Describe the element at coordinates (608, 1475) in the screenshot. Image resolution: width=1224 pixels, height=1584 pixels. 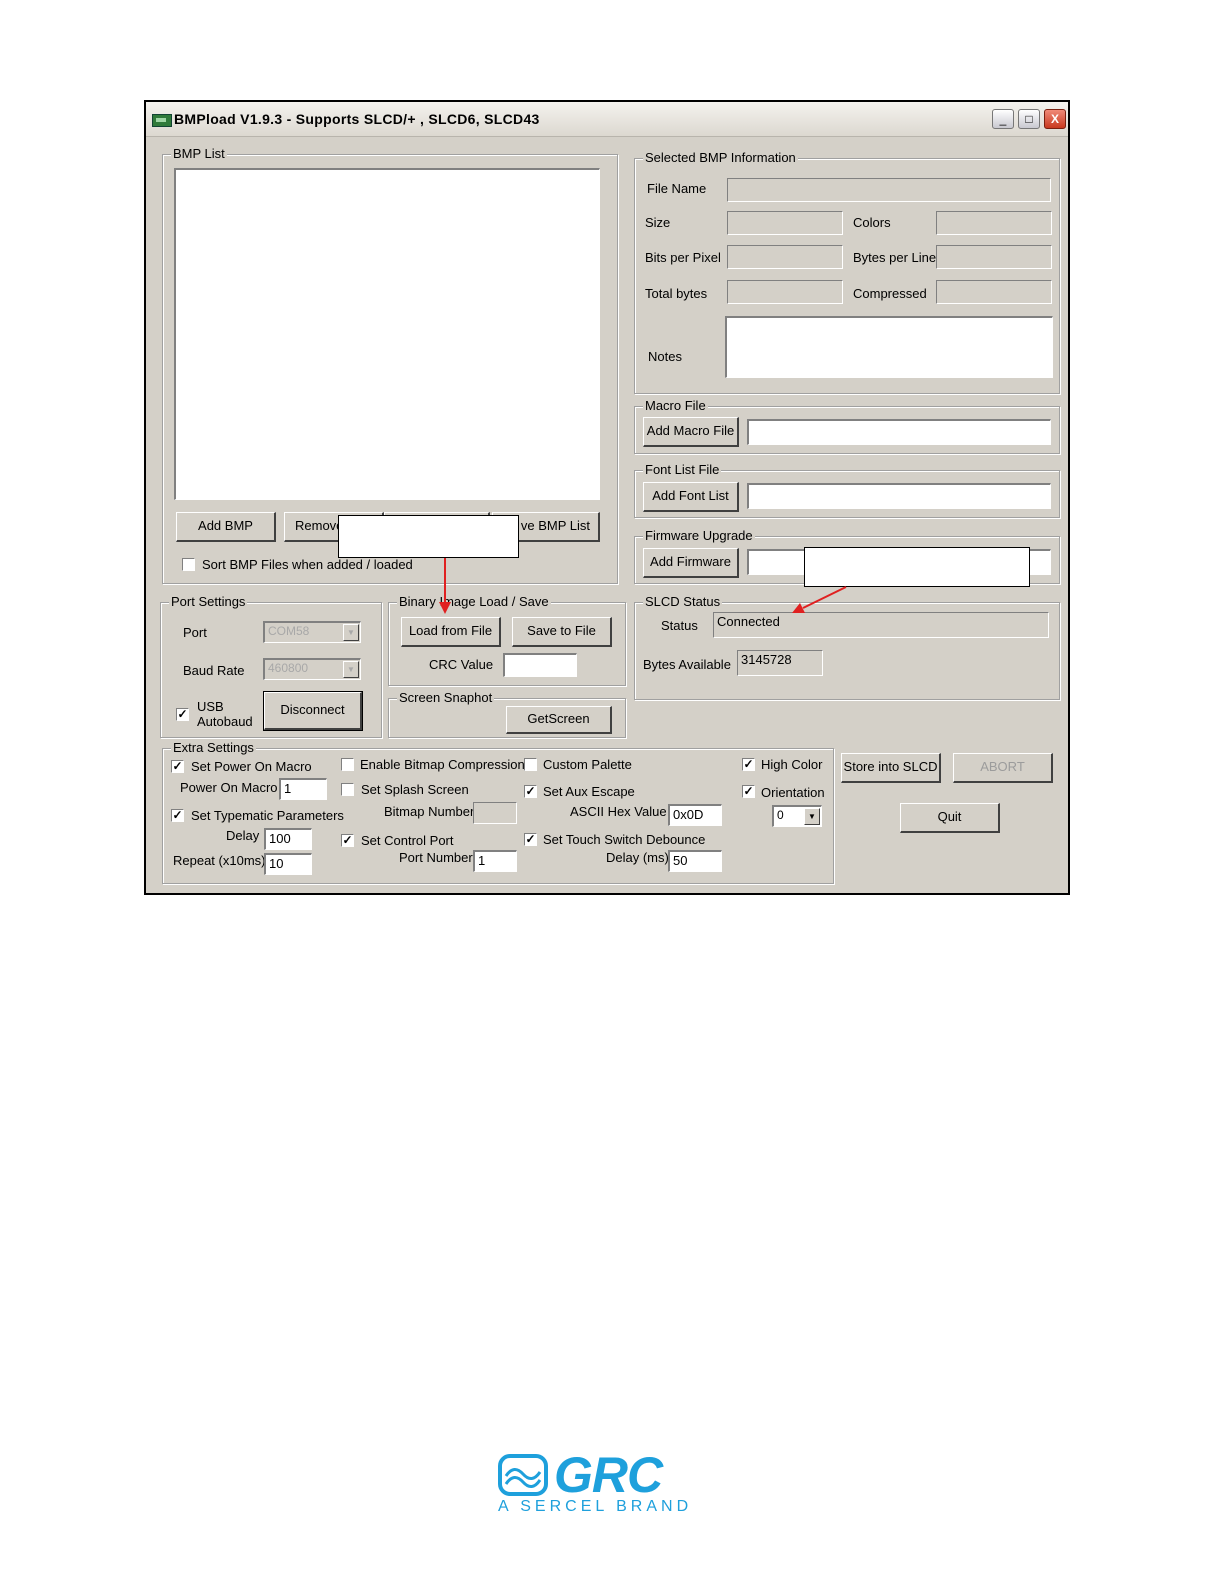
I see `grc-logo-text: GRC` at that location.